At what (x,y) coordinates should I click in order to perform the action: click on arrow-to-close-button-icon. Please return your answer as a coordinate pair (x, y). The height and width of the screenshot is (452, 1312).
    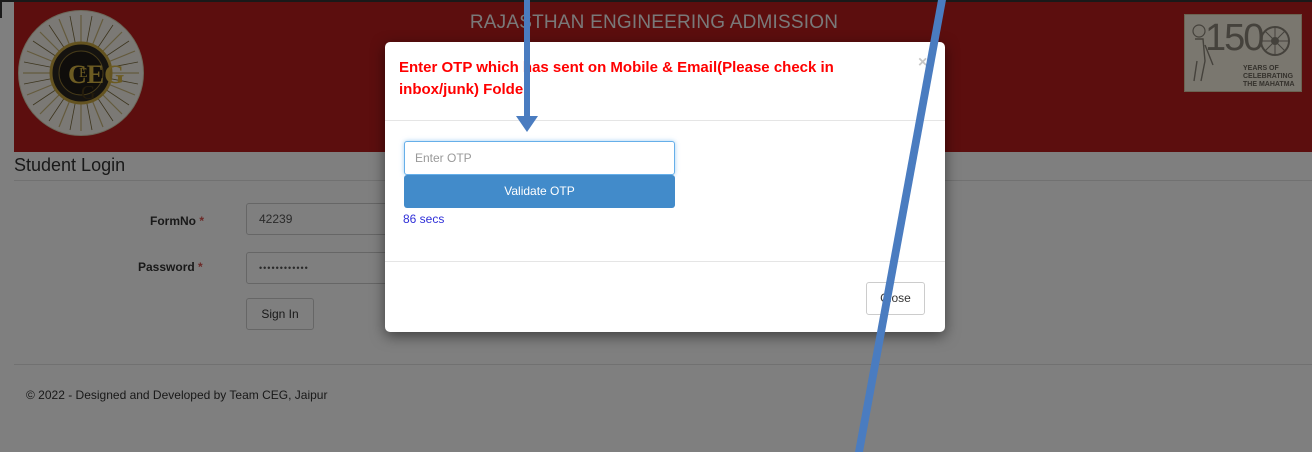
    Looking at the image, I should click on (900, 226).